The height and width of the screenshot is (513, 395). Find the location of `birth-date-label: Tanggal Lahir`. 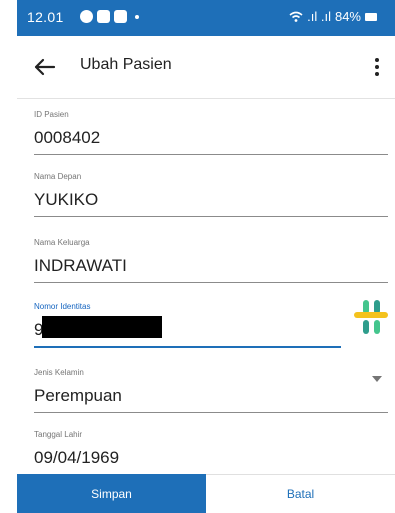

birth-date-label: Tanggal Lahir is located at coordinates (58, 434).